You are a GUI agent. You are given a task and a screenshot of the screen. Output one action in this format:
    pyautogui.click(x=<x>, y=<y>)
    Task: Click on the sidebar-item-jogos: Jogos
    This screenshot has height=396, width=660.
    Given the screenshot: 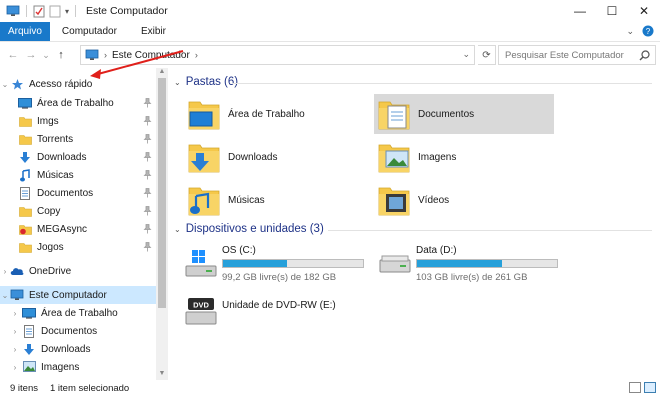 What is the action you would take?
    pyautogui.click(x=78, y=247)
    